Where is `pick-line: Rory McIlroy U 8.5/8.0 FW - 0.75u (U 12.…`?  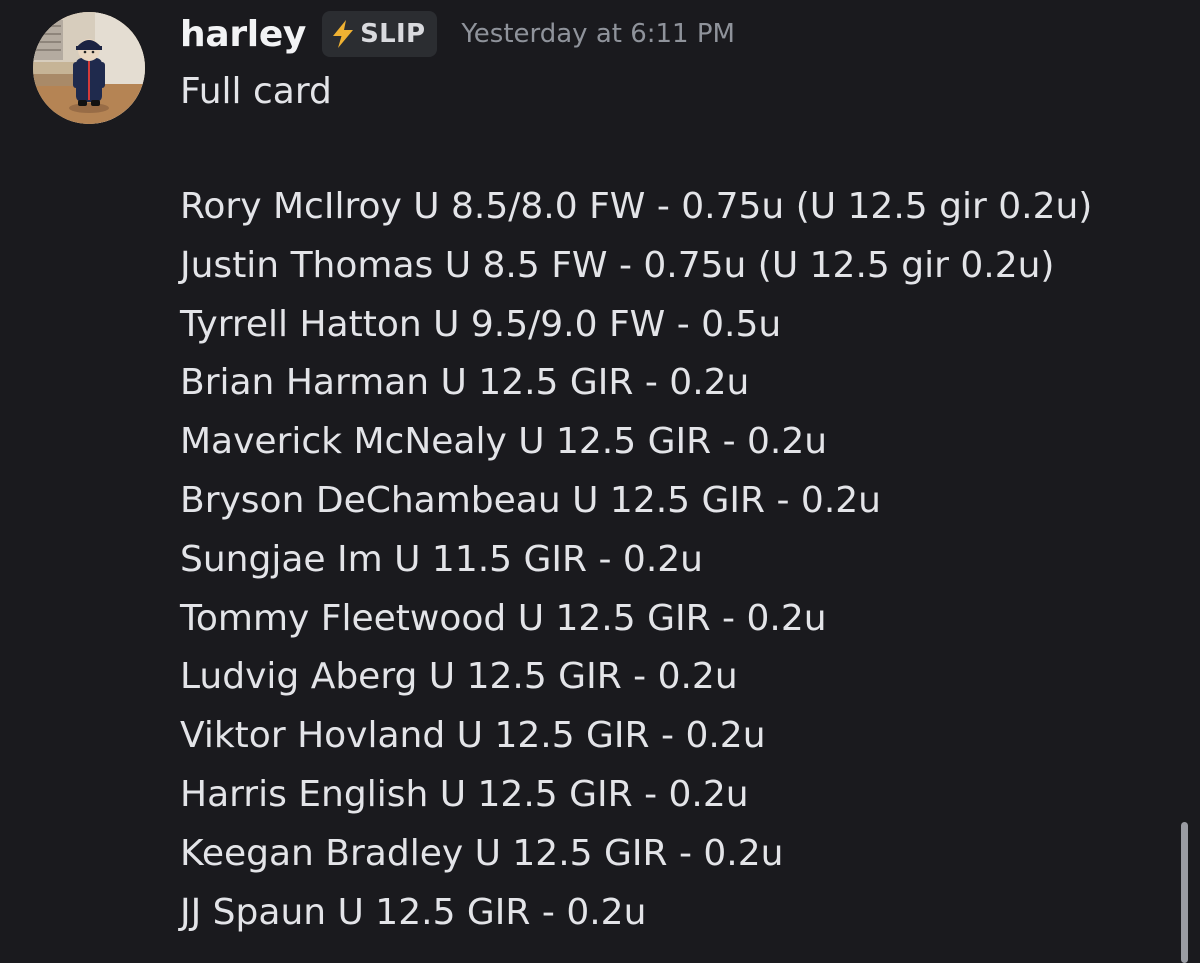 pick-line: Rory McIlroy U 8.5/8.0 FW - 0.75u (U 12.… is located at coordinates (636, 206).